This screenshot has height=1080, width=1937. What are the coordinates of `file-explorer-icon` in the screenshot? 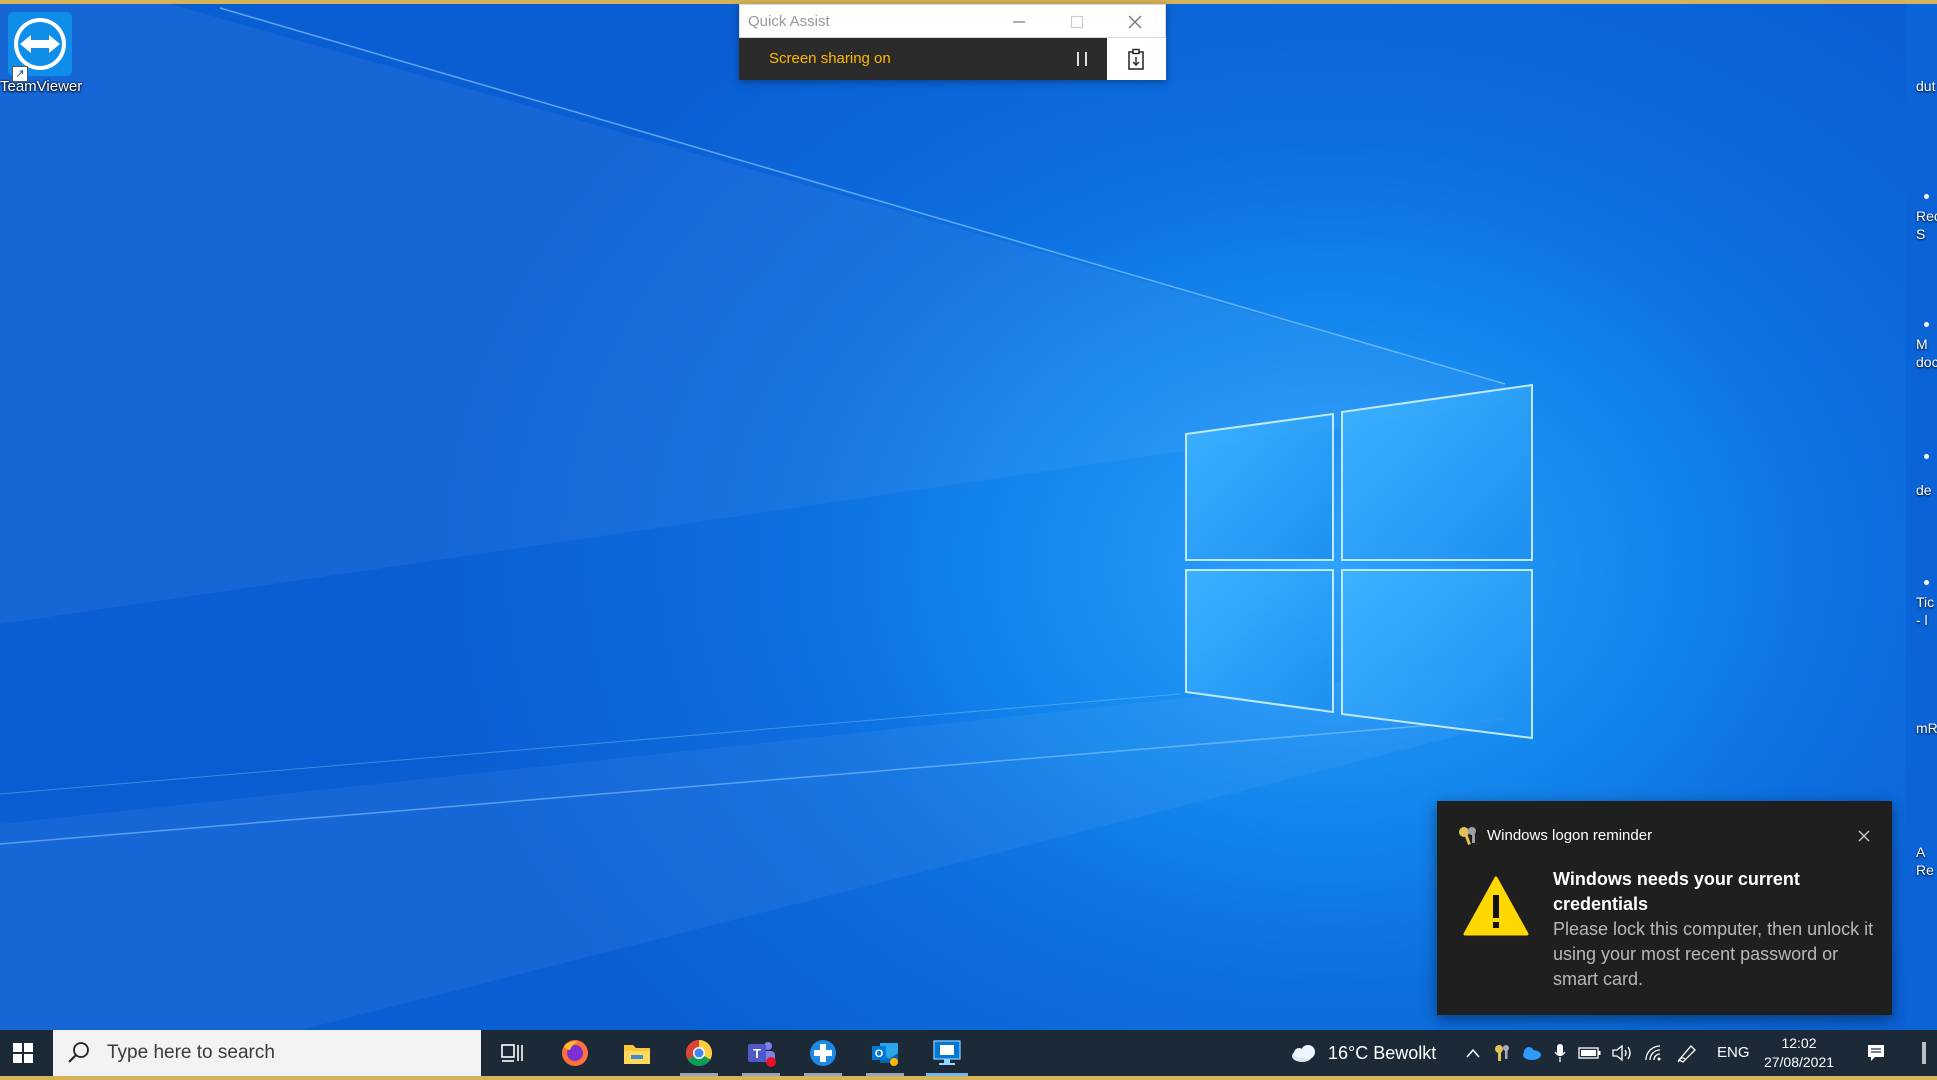 It's located at (637, 1054).